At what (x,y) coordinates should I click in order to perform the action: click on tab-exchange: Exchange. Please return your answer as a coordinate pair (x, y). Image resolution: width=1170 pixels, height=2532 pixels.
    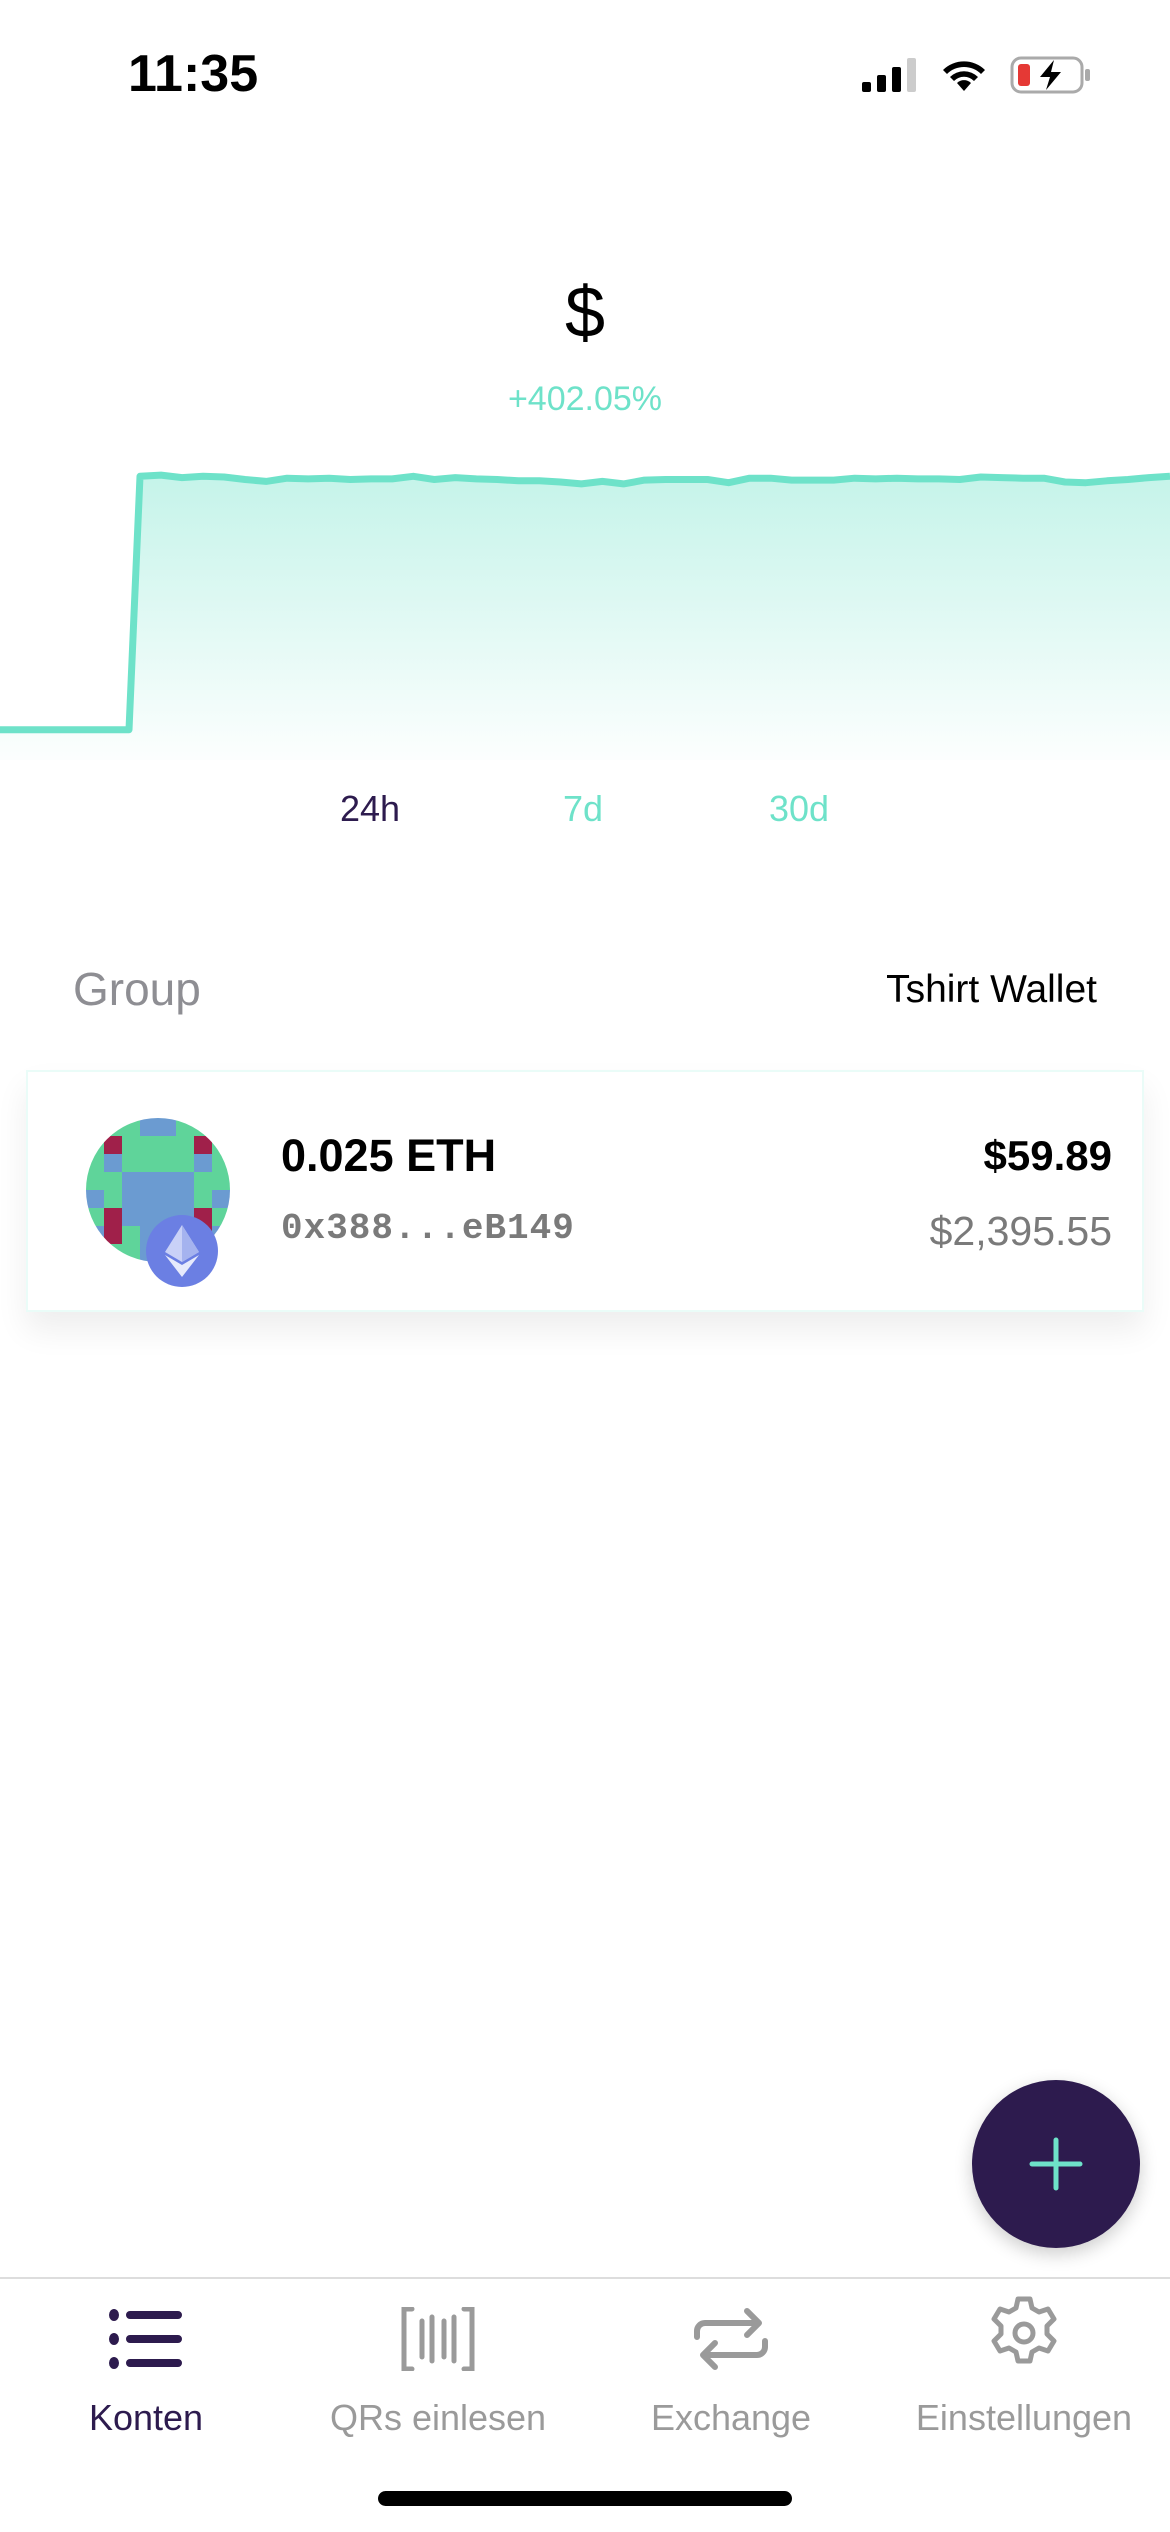
    Looking at the image, I should click on (731, 2373).